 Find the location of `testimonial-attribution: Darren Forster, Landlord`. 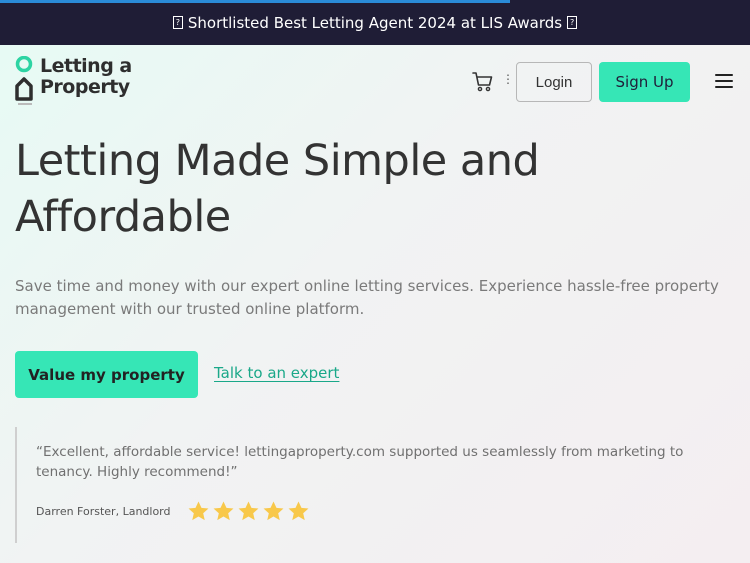

testimonial-attribution: Darren Forster, Landlord is located at coordinates (375, 511).